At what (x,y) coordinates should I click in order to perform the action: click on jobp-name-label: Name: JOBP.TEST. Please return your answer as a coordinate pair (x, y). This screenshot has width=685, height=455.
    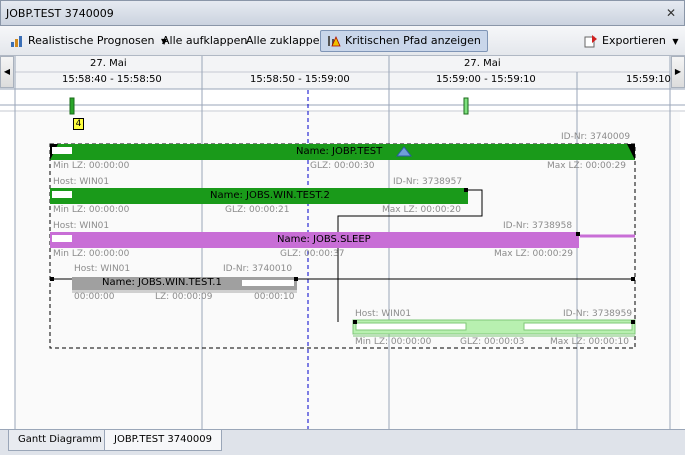
    Looking at the image, I should click on (339, 151).